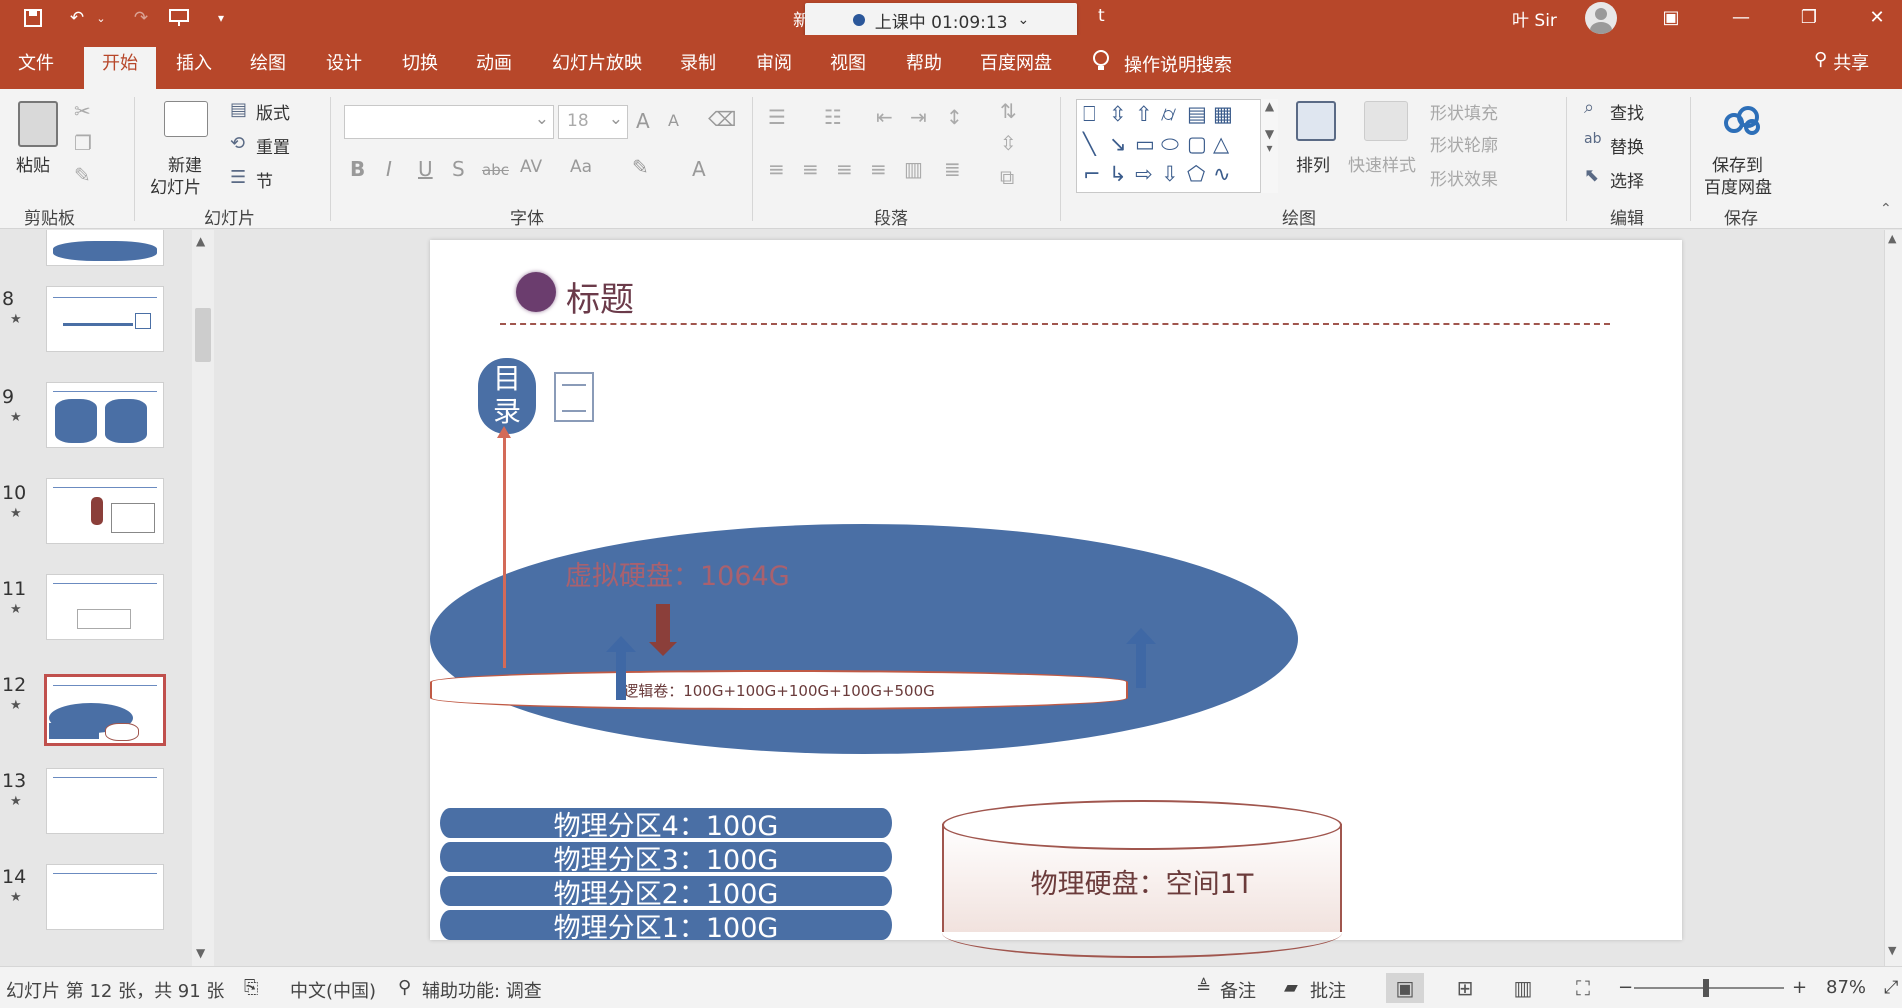 The height and width of the screenshot is (1008, 1902). What do you see at coordinates (1799, 987) in the screenshot?
I see `zoom-in-button: +` at bounding box center [1799, 987].